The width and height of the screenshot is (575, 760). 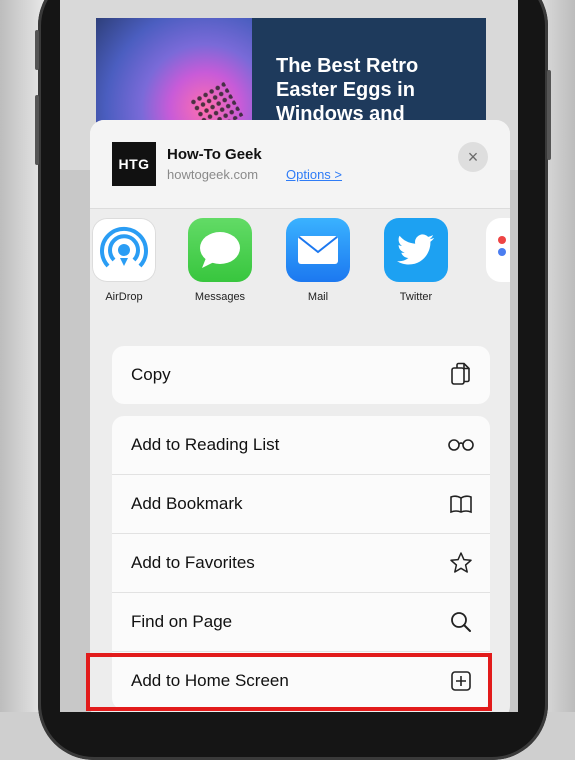 What do you see at coordinates (289, 682) in the screenshot?
I see `highlight-box` at bounding box center [289, 682].